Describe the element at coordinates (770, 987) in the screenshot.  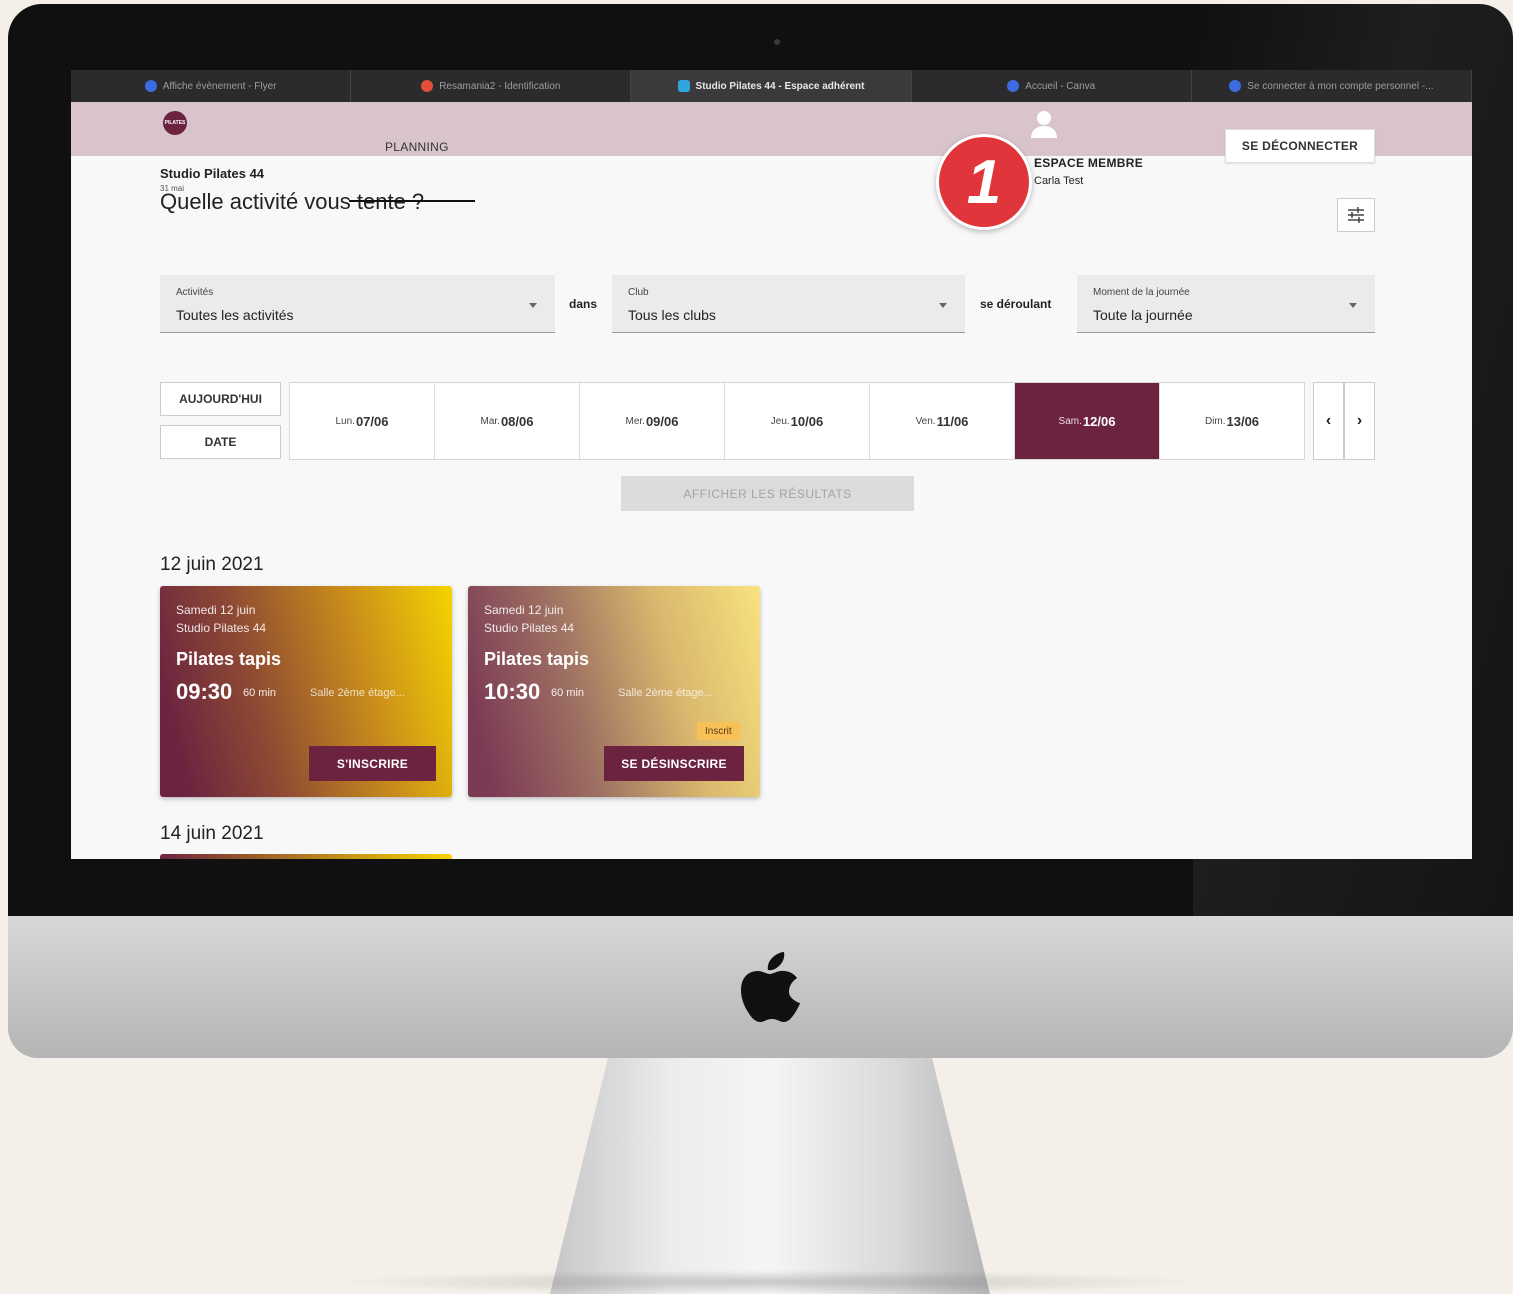
I see `apple-logo-icon` at that location.